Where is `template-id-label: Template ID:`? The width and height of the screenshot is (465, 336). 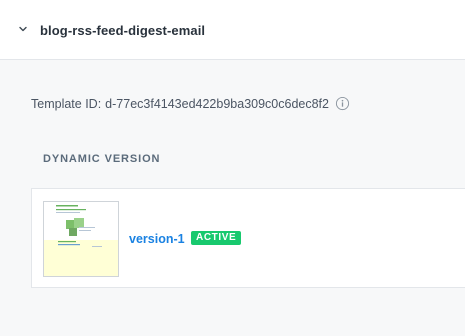
template-id-label: Template ID: is located at coordinates (66, 103).